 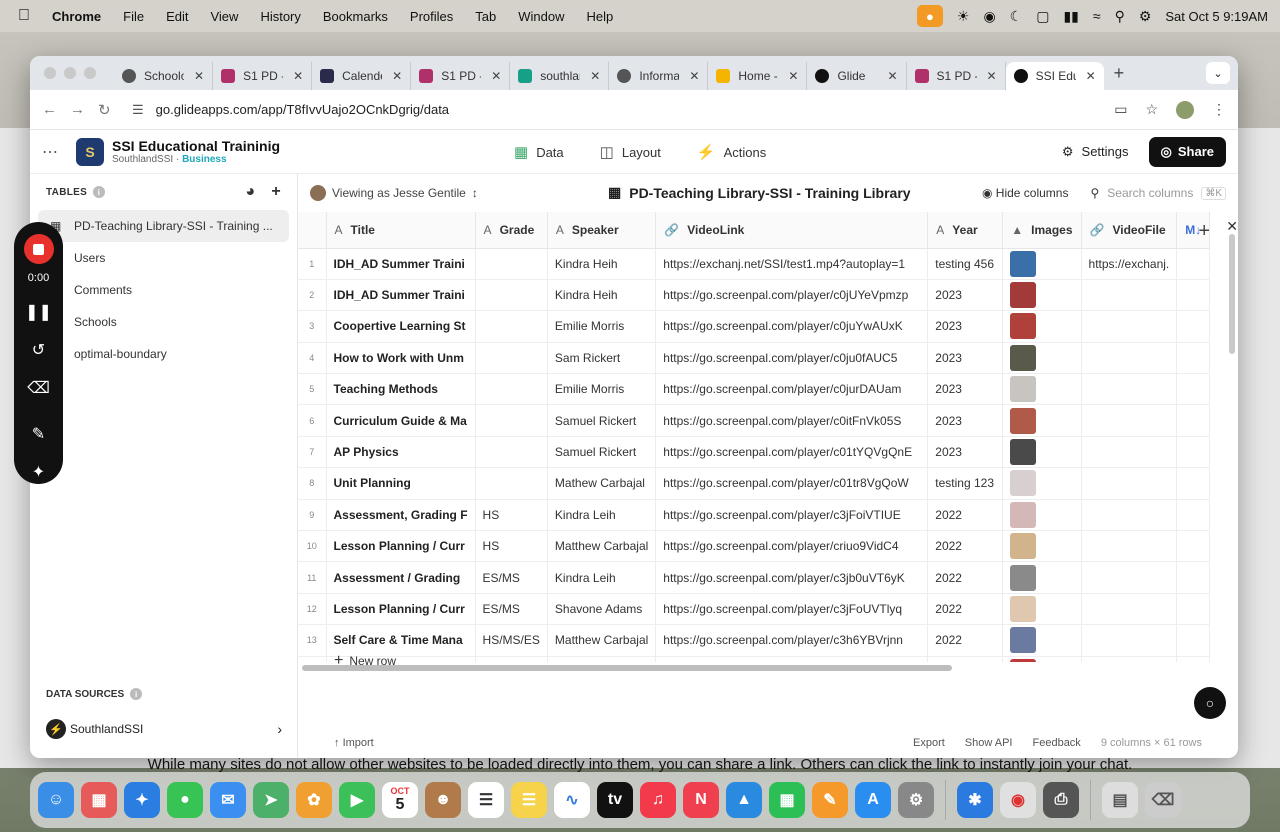 What do you see at coordinates (1129, 326) in the screenshot?
I see `videofile-cell` at bounding box center [1129, 326].